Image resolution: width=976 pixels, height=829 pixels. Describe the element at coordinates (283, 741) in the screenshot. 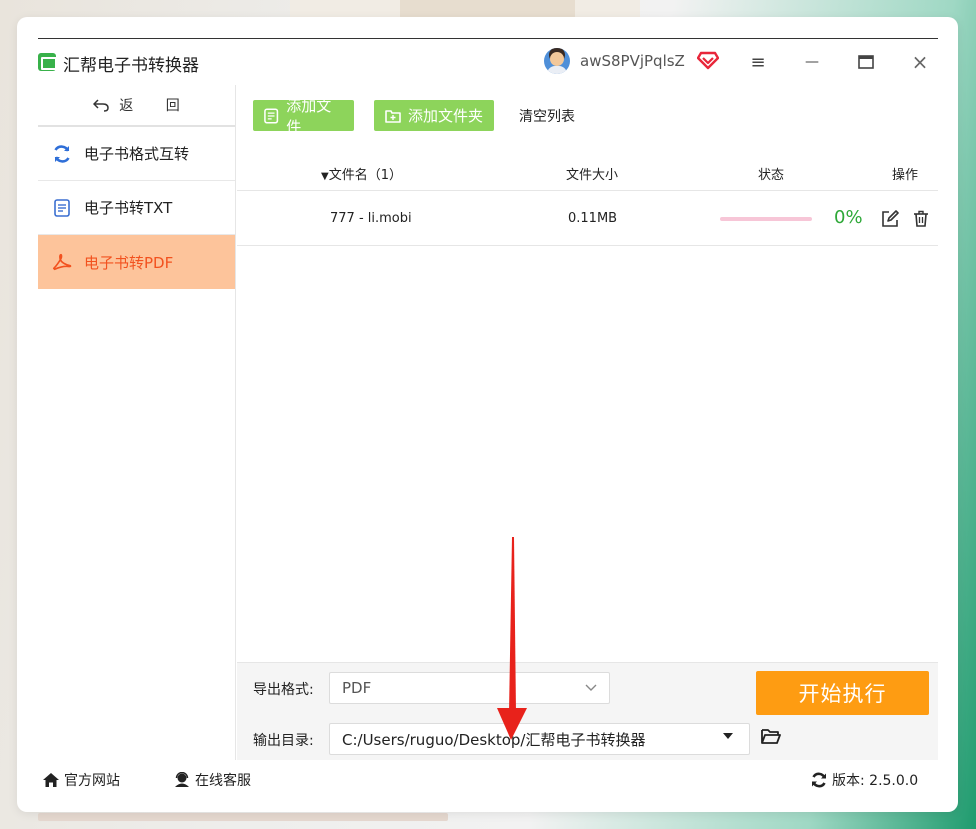

I see `output-dir-label: 输出目录:` at that location.